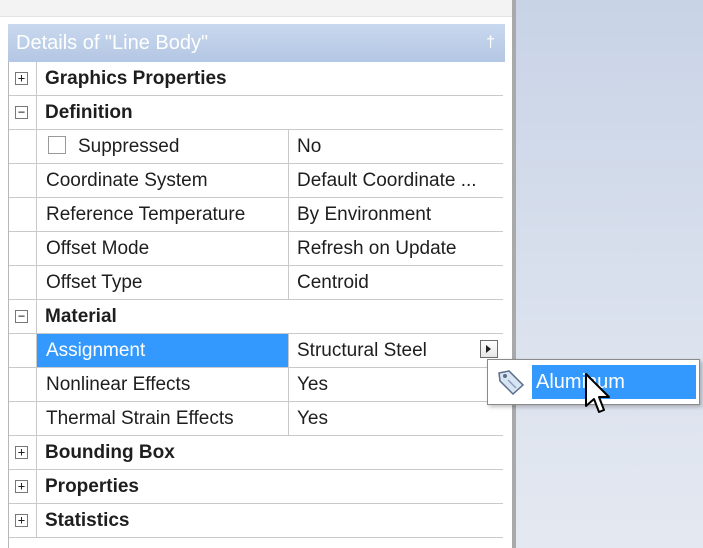 The width and height of the screenshot is (703, 548). I want to click on property-row-thermal-strain-effects: Thermal Strain Effects Yes, so click(256, 419).